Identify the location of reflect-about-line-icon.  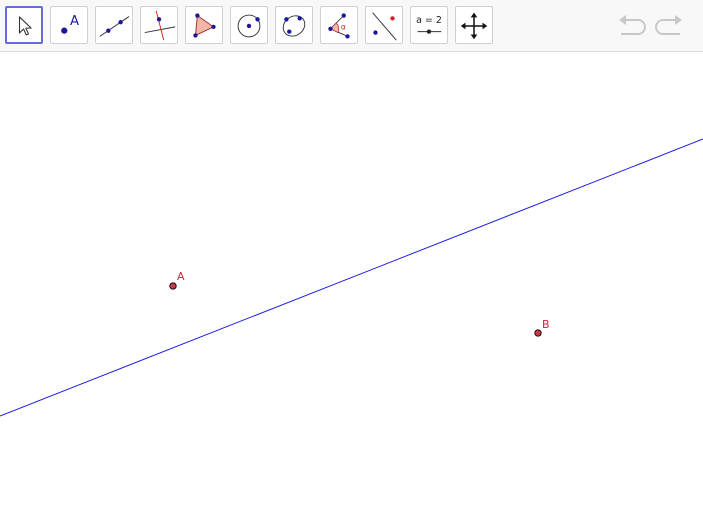
(384, 26).